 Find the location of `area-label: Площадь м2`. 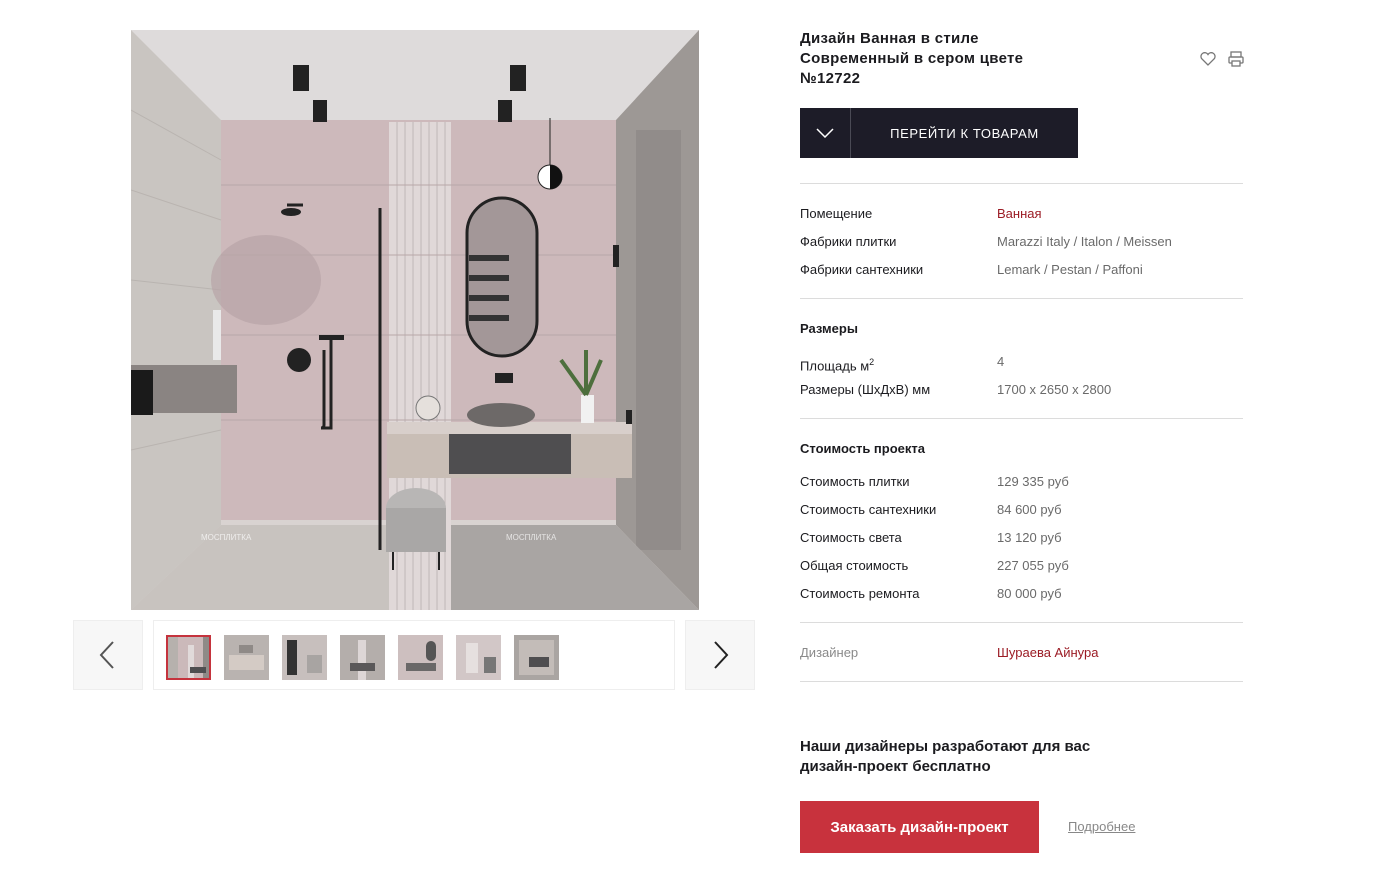

area-label: Площадь м2 is located at coordinates (837, 365).